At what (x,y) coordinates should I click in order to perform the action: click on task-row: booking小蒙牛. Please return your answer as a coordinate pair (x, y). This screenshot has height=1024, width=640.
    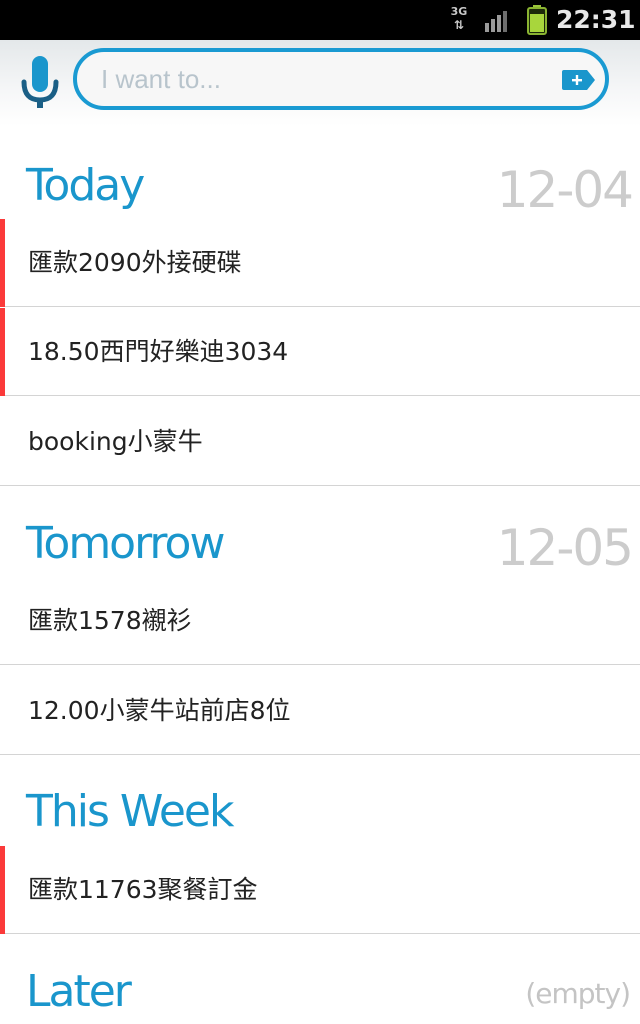
    Looking at the image, I should click on (320, 442).